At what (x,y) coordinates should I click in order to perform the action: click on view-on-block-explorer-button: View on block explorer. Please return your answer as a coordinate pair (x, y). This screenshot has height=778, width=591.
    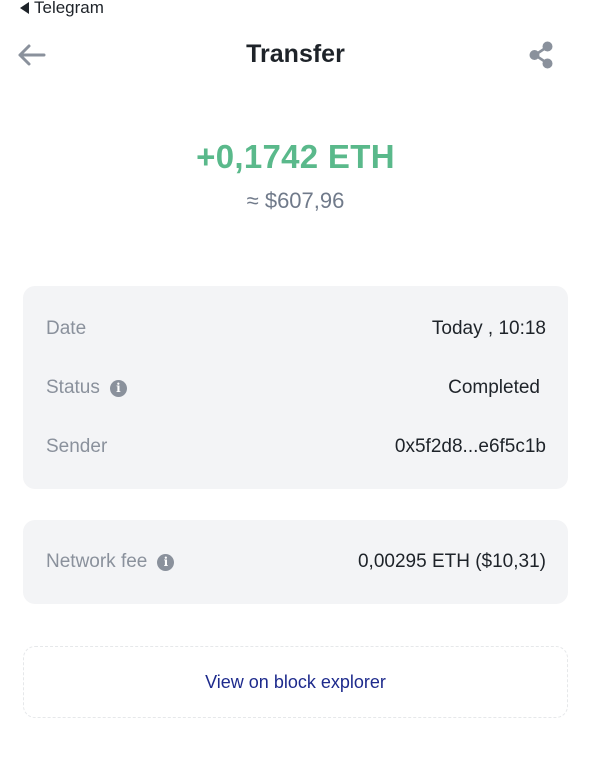
    Looking at the image, I should click on (295, 682).